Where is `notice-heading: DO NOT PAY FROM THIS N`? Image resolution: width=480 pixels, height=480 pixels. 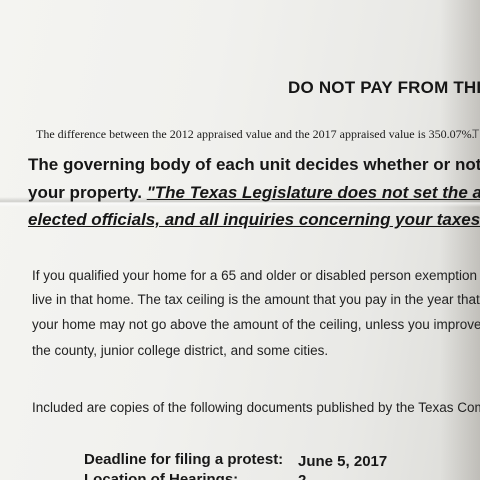
notice-heading: DO NOT PAY FROM THIS N is located at coordinates (384, 87).